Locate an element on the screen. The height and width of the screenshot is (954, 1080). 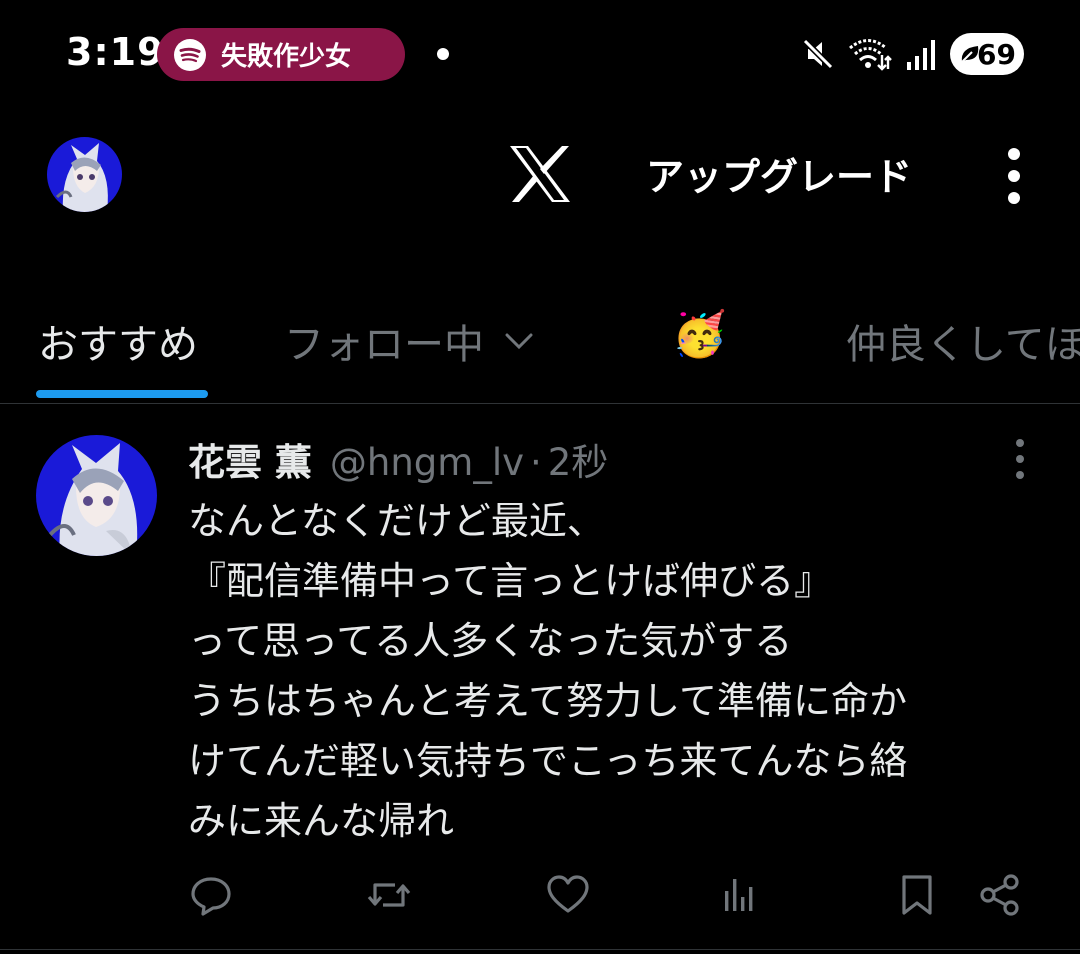
mute-icon is located at coordinates (818, 54).